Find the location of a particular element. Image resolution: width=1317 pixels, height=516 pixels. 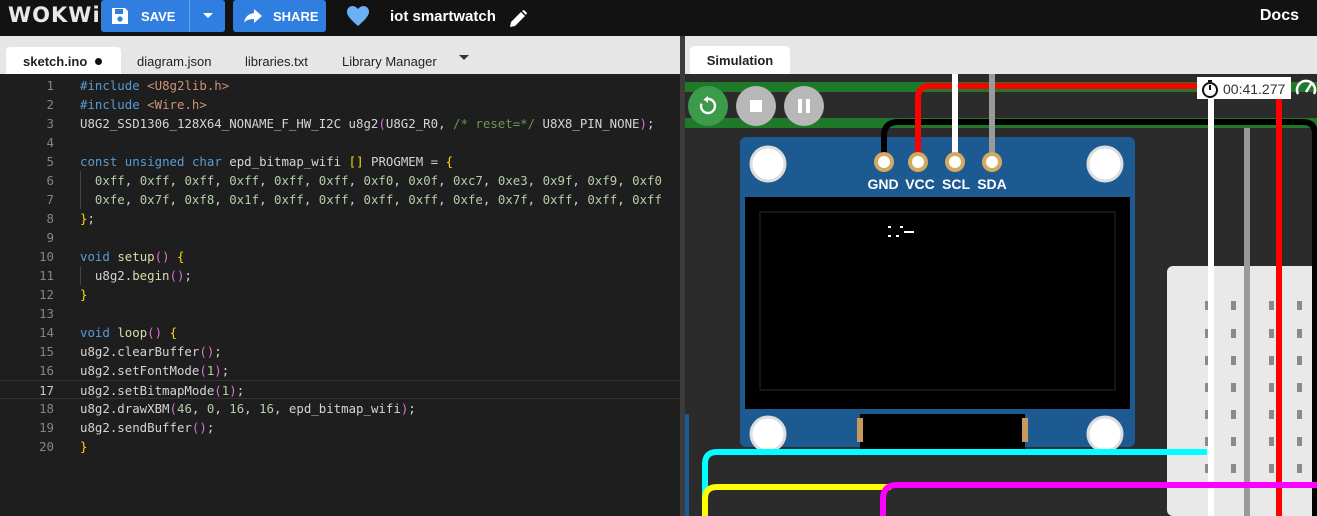

simulation-tabs: Simulation is located at coordinates (1001, 55).